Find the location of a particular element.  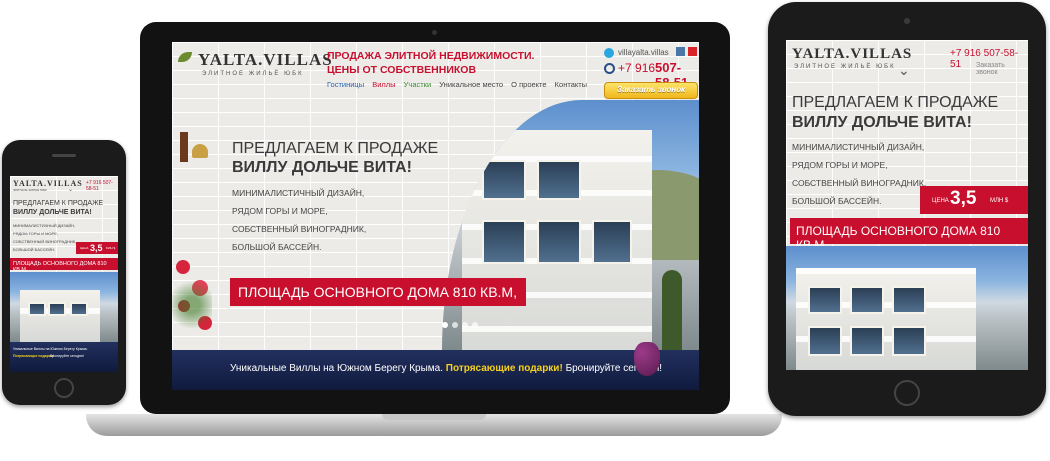

phone-home-button is located at coordinates (64, 388).